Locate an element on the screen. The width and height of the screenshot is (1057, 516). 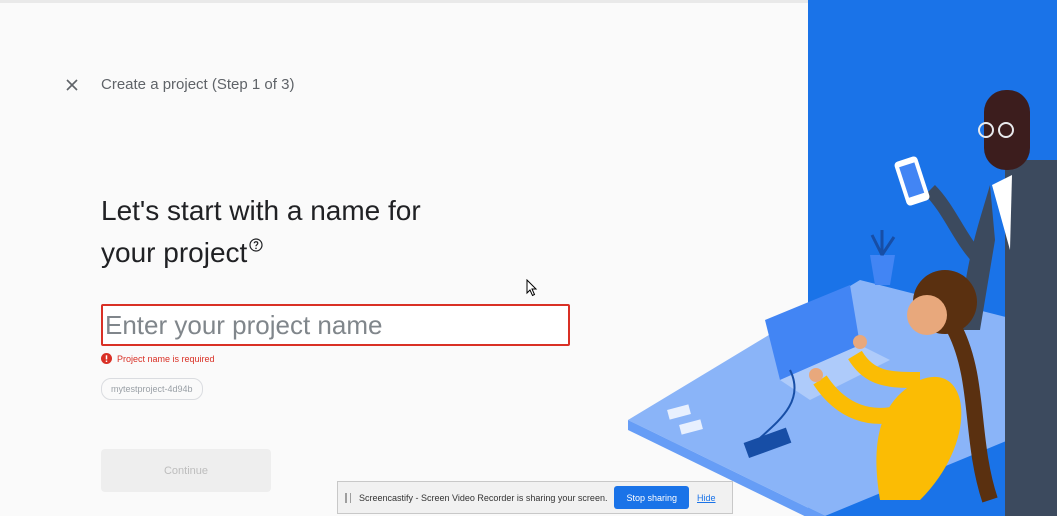
step-title: Create a project (Step 1 of 3) is located at coordinates (198, 84).